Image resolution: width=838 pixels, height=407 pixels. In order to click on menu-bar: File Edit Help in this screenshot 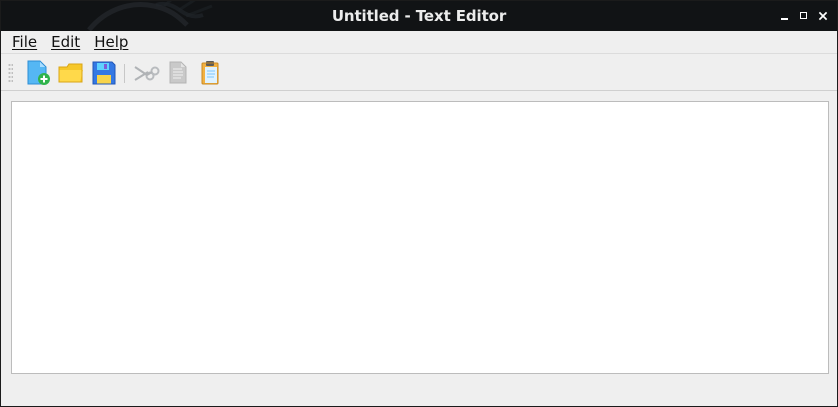, I will do `click(419, 42)`.